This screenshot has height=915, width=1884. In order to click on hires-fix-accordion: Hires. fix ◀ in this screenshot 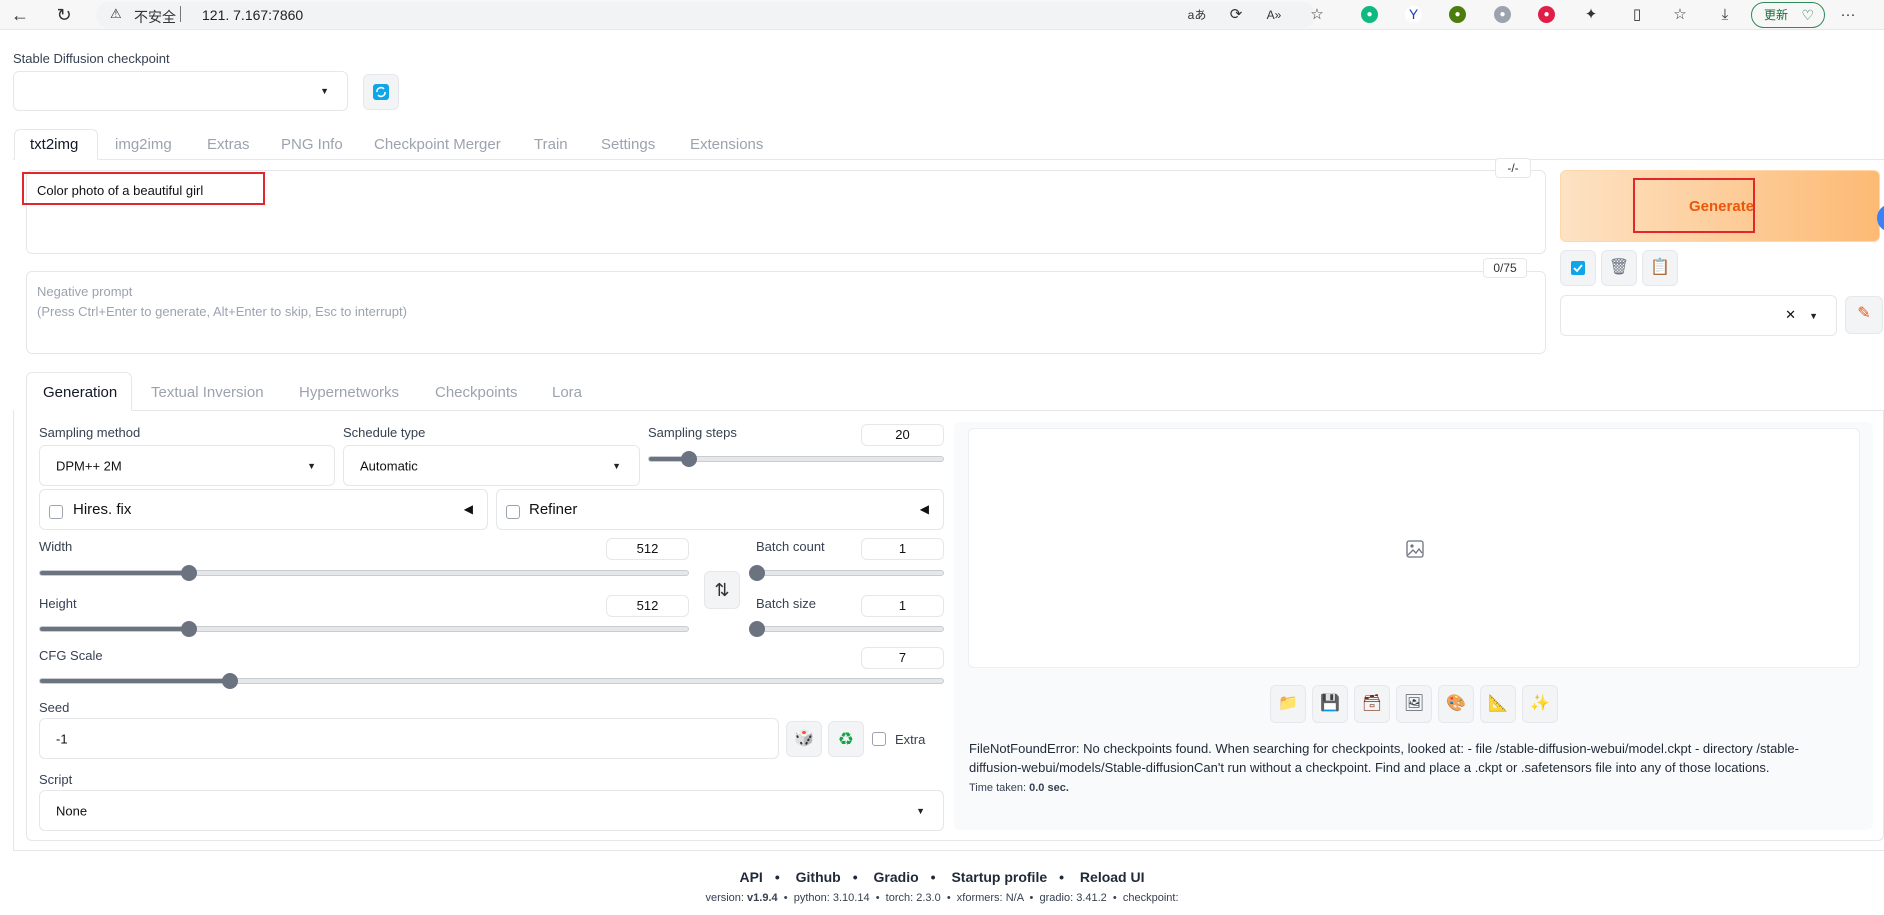, I will do `click(263, 509)`.